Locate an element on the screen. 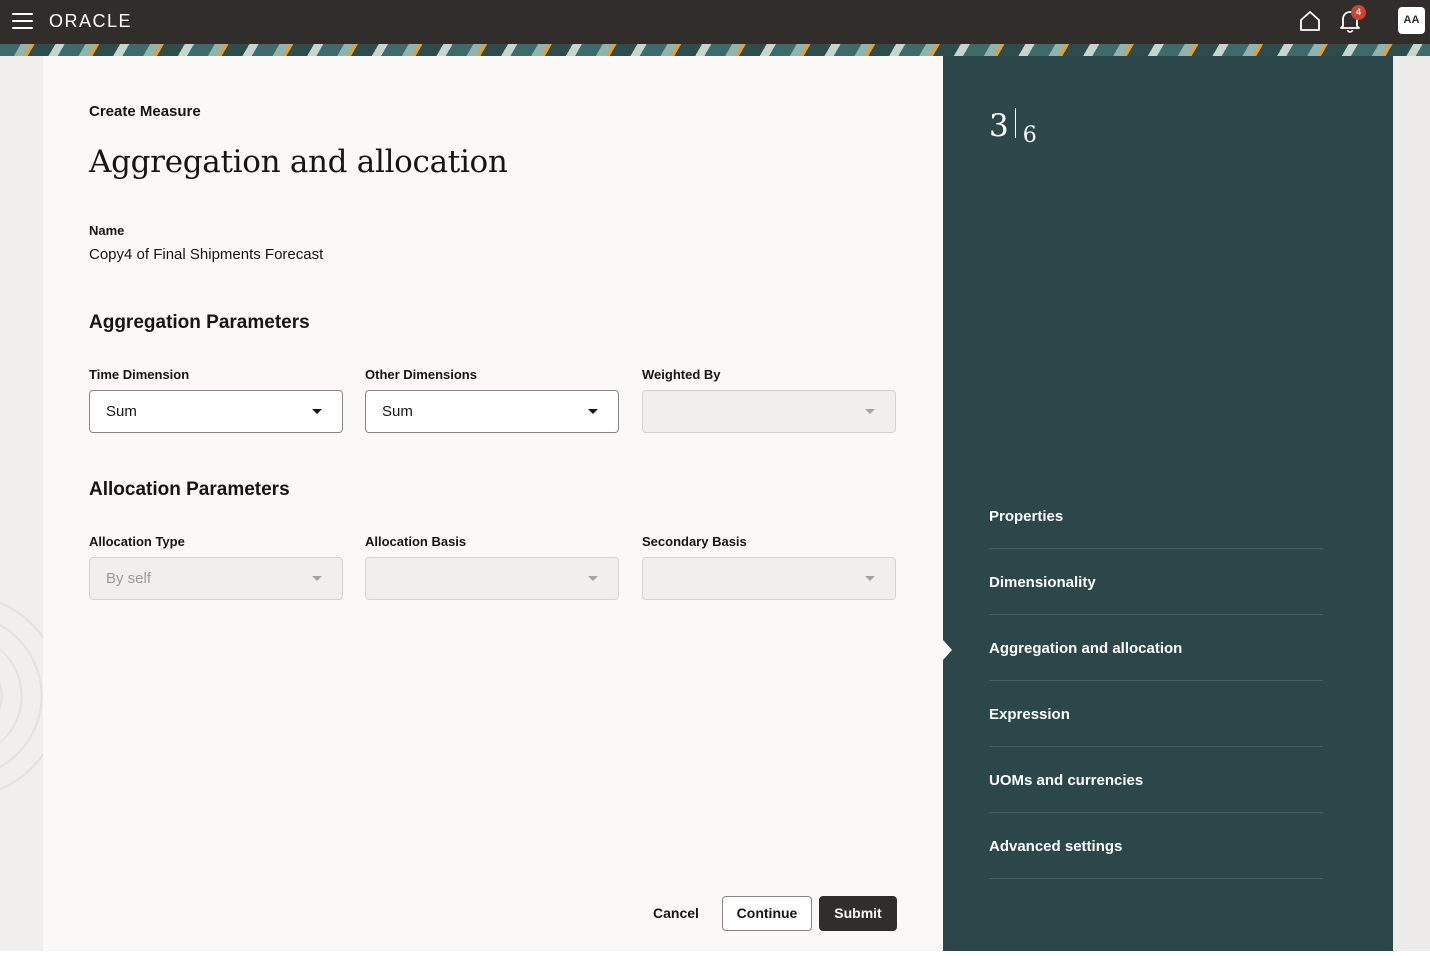 Image resolution: width=1430 pixels, height=956 pixels. step-current: 3 is located at coordinates (999, 126).